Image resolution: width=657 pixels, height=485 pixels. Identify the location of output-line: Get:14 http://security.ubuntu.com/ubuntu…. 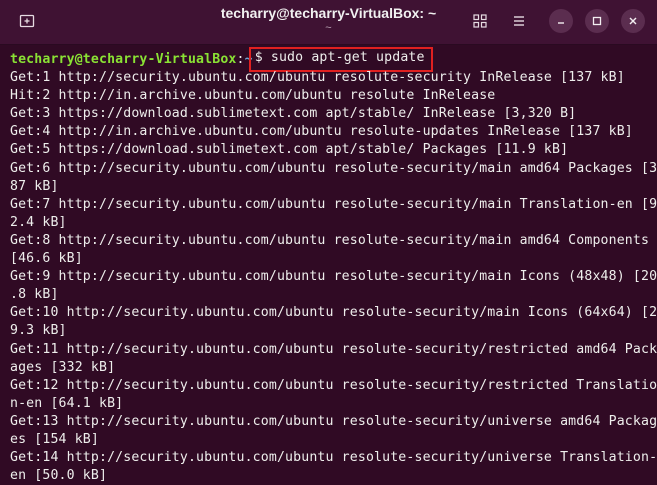
(333, 458).